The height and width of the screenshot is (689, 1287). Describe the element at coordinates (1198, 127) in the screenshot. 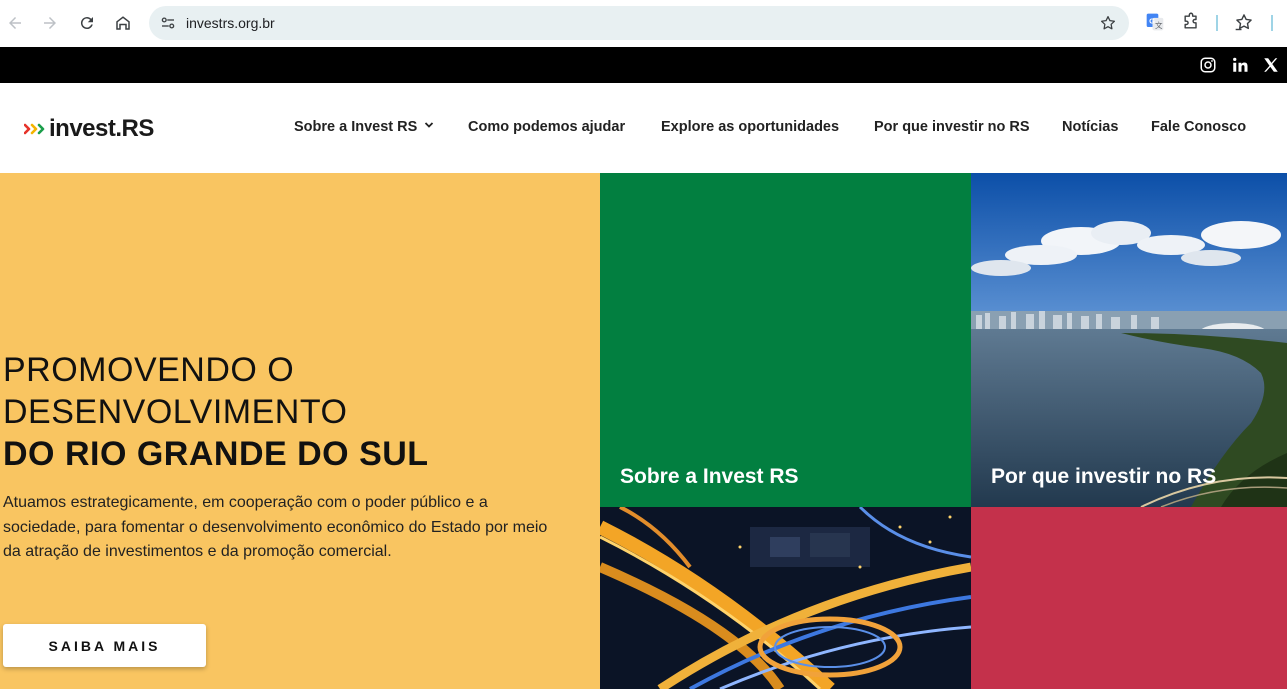

I see `nav-fale-conosco: Fale Conosco` at that location.